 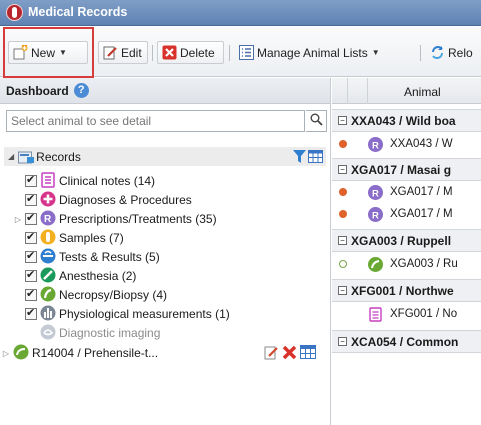 What do you see at coordinates (358, 91) in the screenshot?
I see `type-column-header` at bounding box center [358, 91].